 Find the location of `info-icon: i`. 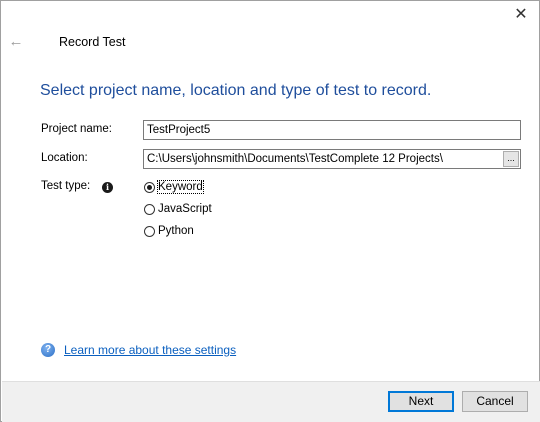

info-icon: i is located at coordinates (107, 187).